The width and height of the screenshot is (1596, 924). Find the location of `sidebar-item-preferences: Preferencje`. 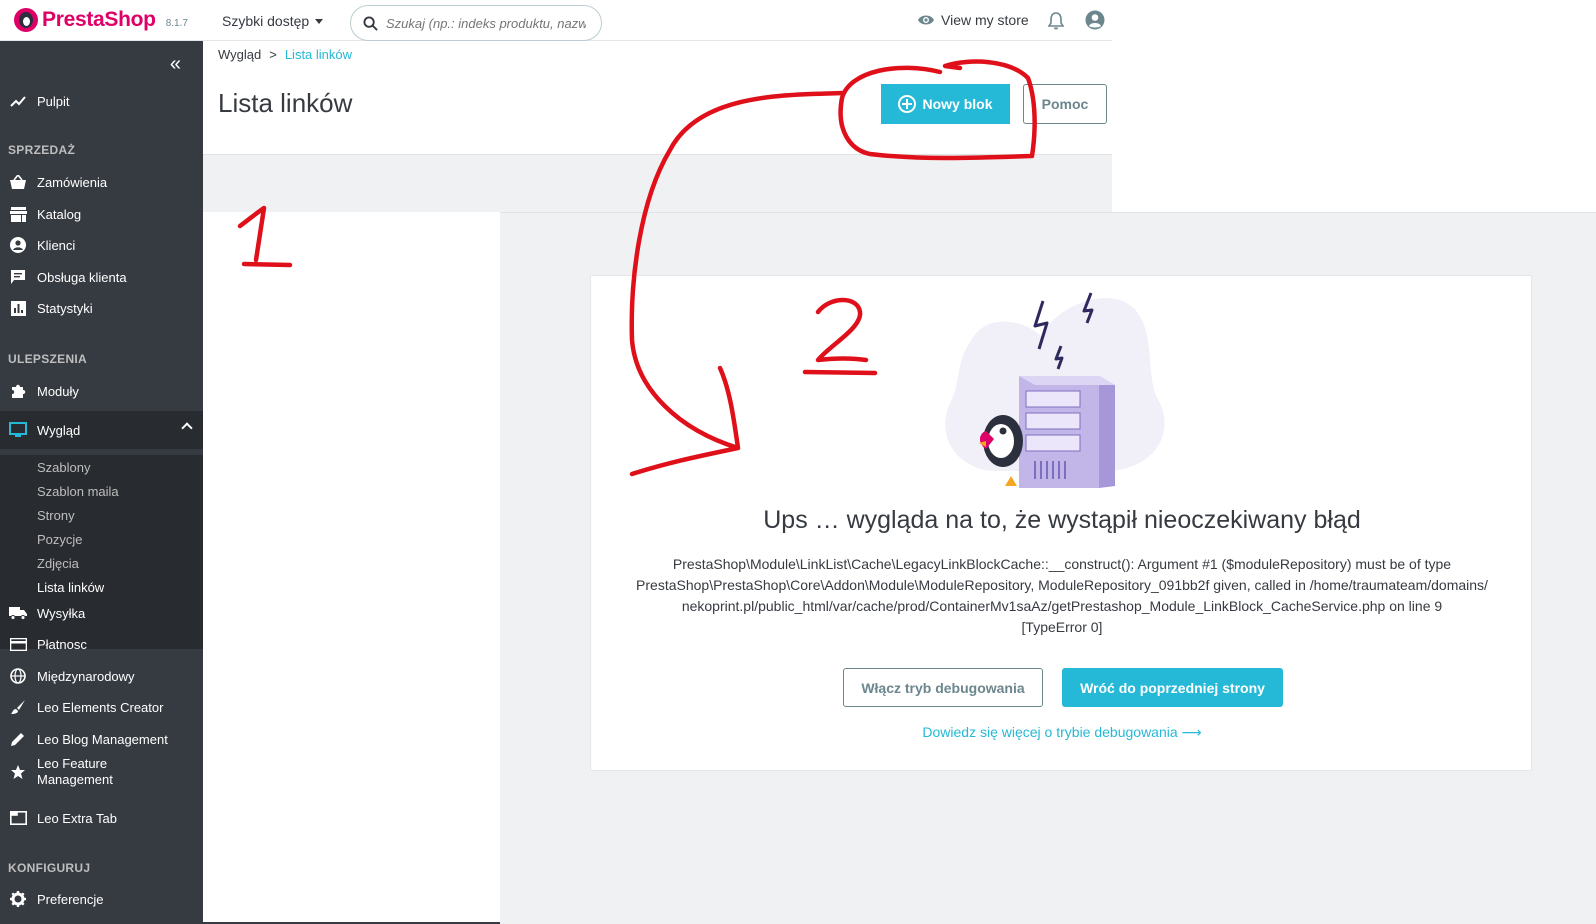

sidebar-item-preferences: Preferencje is located at coordinates (101, 899).